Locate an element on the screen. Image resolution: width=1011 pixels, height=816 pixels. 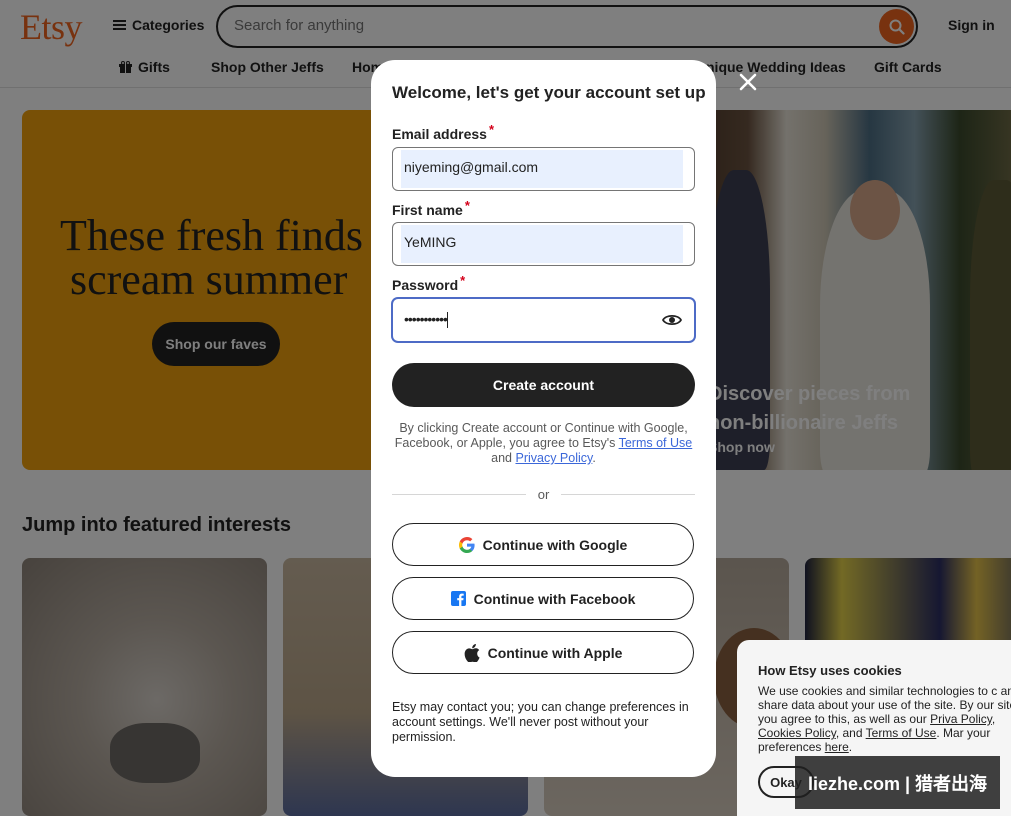
continue-with-apple-button: Continue with Apple is located at coordinates (543, 652).